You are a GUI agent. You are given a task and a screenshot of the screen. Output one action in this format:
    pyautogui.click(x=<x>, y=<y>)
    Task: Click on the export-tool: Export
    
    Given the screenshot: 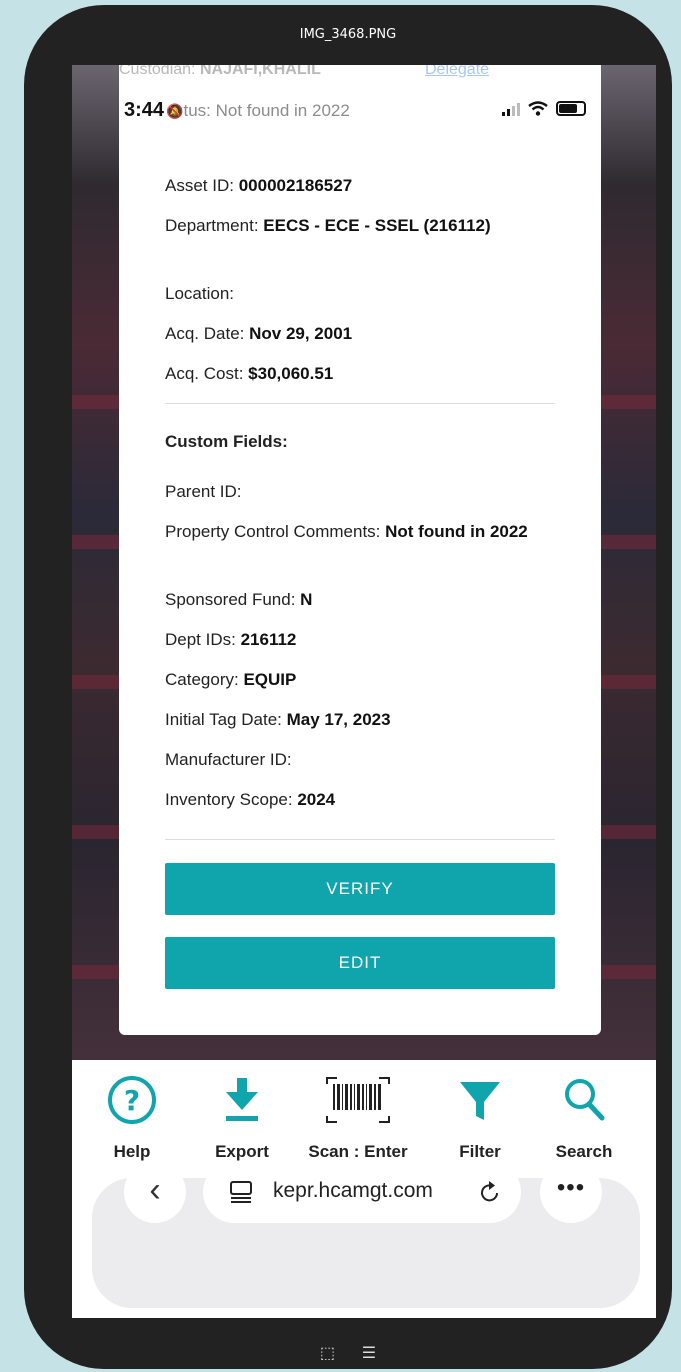 What is the action you would take?
    pyautogui.click(x=242, y=1117)
    